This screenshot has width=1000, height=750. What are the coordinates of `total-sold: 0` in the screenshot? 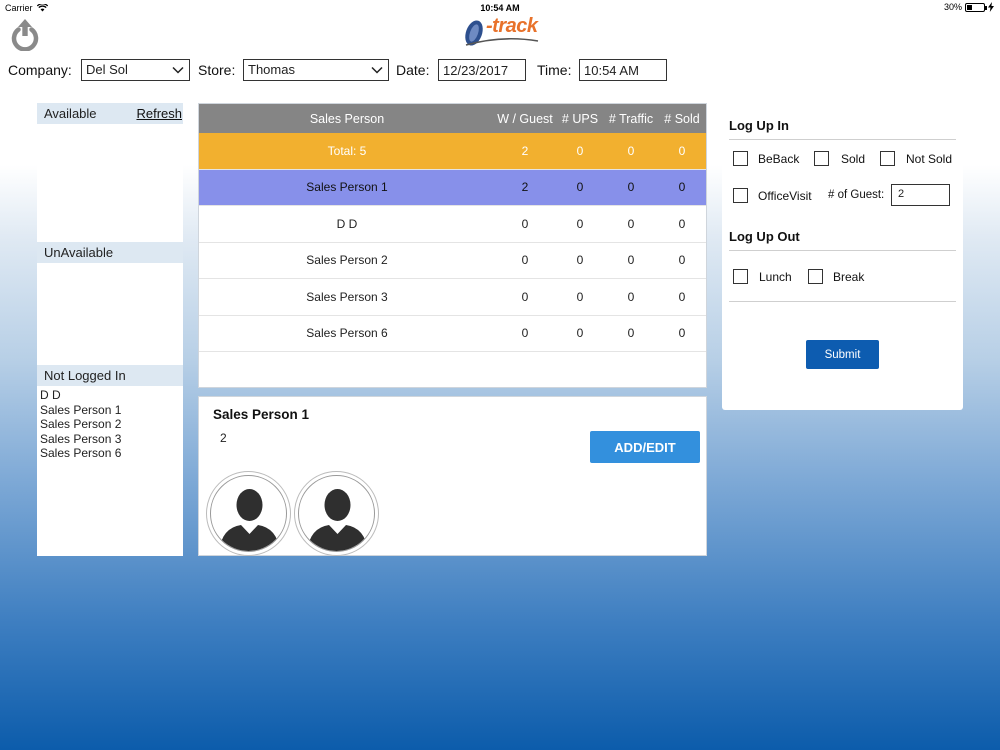 It's located at (682, 150).